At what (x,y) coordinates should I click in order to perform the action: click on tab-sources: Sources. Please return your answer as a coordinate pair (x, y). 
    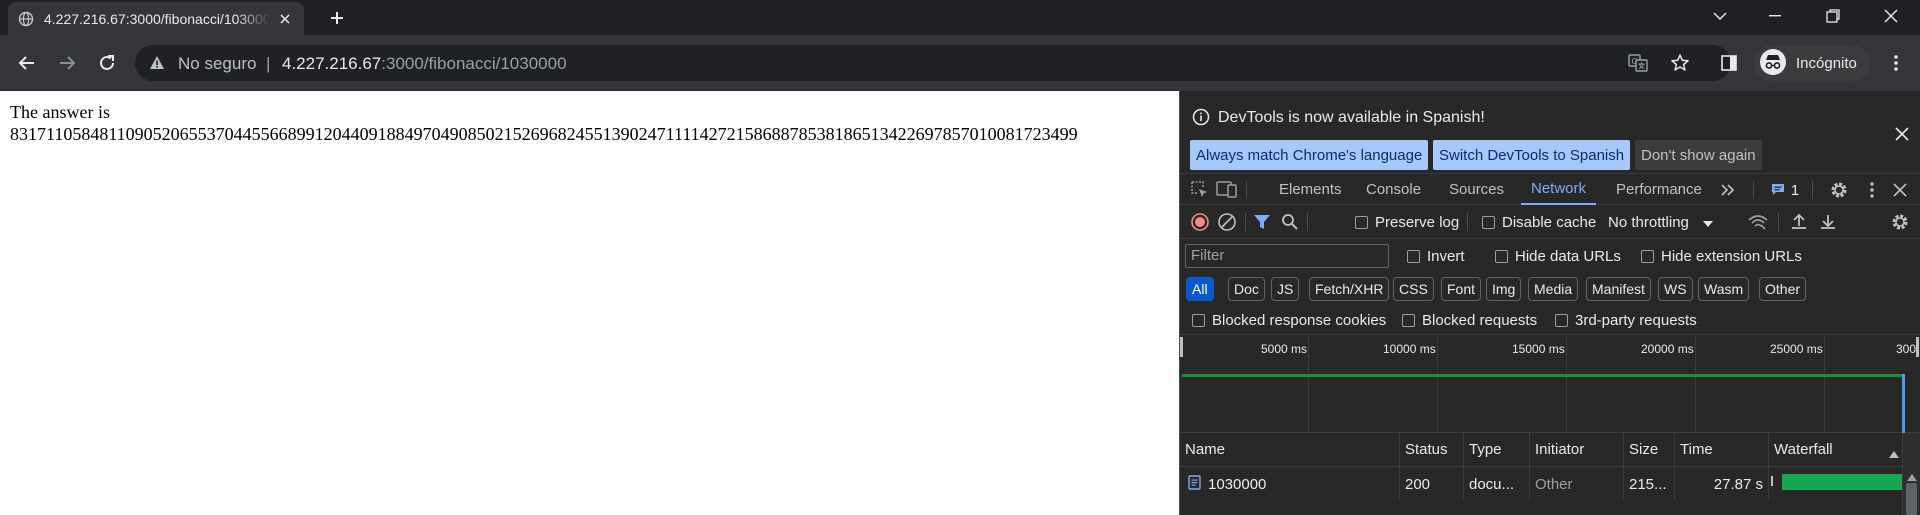
    Looking at the image, I should click on (1476, 189).